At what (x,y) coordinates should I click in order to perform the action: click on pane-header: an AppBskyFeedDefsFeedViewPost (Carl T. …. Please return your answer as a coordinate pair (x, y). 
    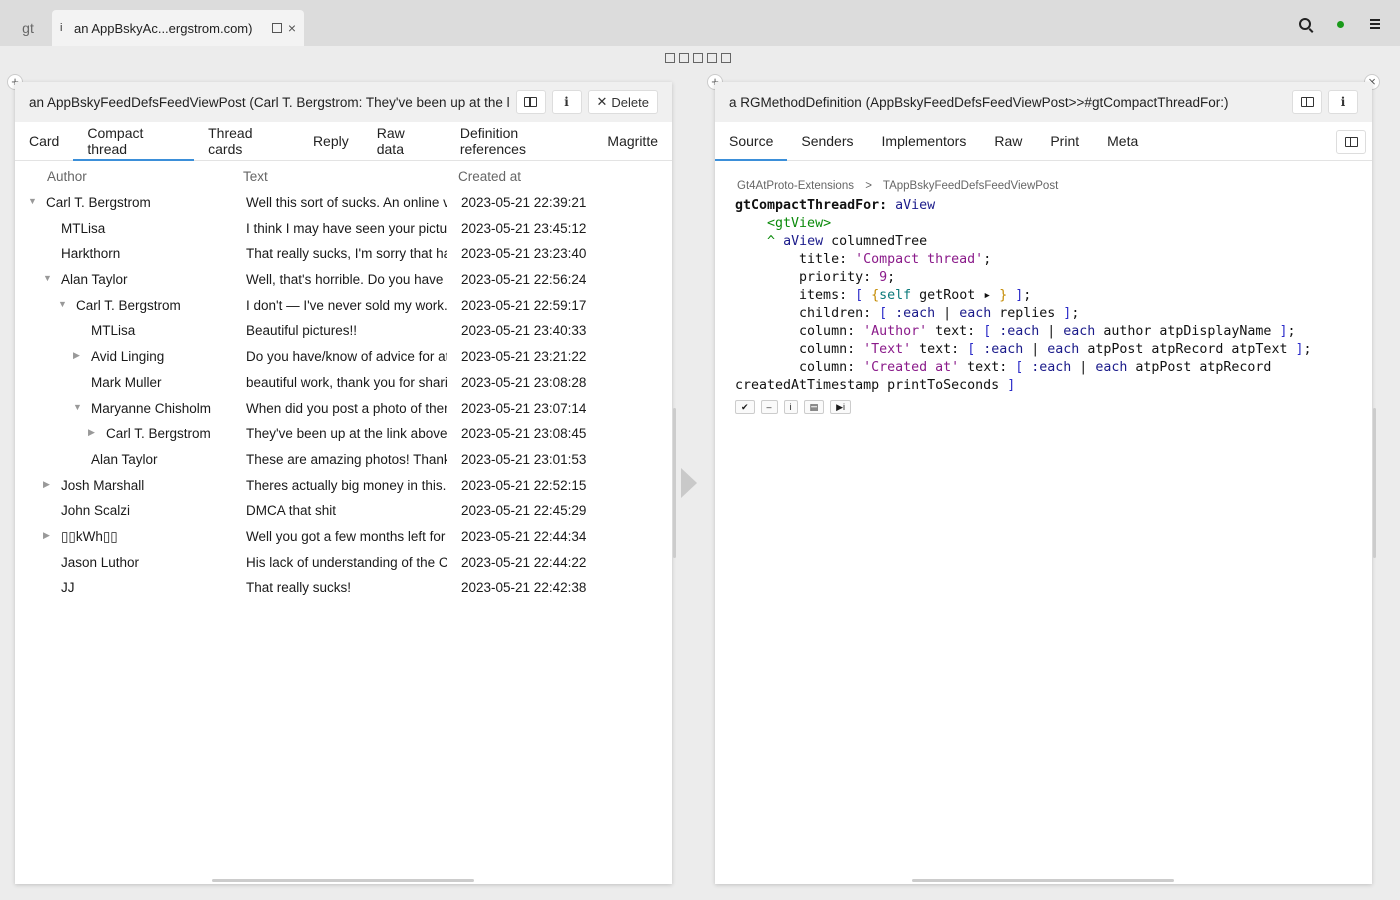
    Looking at the image, I should click on (343, 102).